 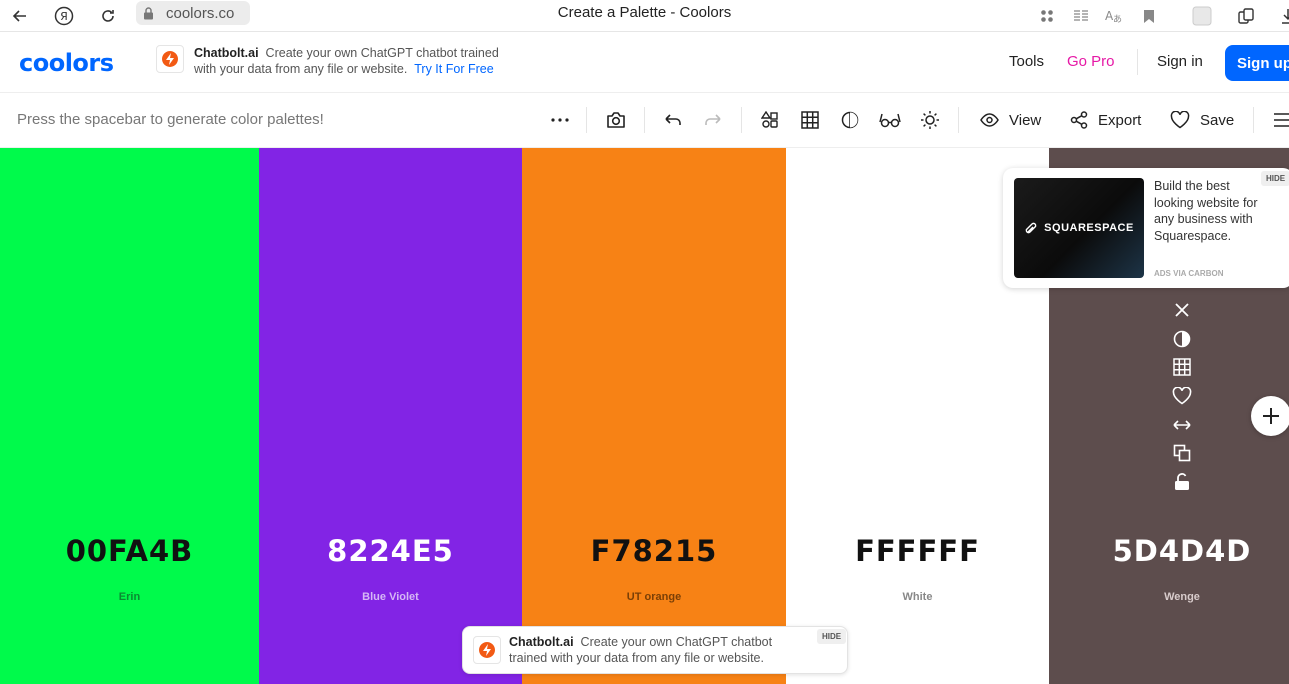 What do you see at coordinates (148, 13) in the screenshot?
I see `lock-icon` at bounding box center [148, 13].